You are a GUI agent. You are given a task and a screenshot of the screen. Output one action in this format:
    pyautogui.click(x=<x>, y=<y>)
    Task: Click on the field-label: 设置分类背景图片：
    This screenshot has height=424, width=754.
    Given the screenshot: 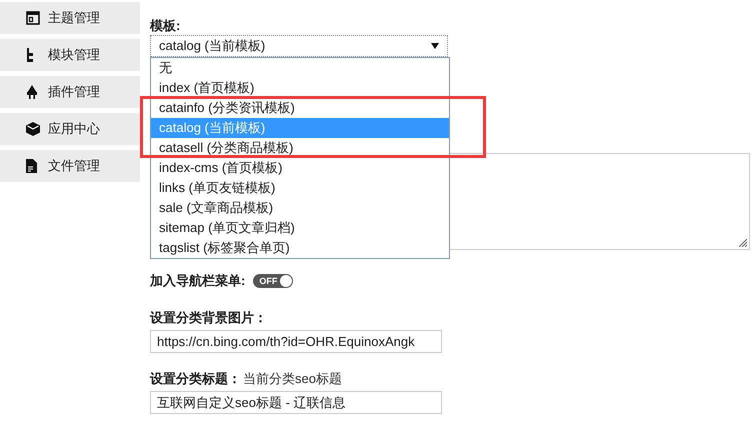 What is the action you would take?
    pyautogui.click(x=209, y=318)
    